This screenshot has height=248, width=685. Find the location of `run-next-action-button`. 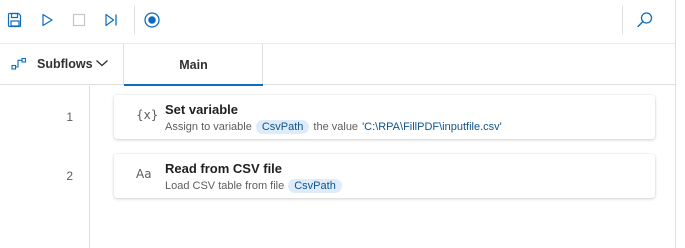

run-next-action-button is located at coordinates (111, 20).